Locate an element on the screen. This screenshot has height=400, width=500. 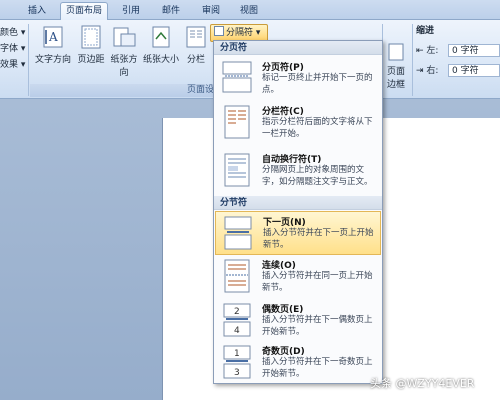
margins-icon is located at coordinates (91, 37).